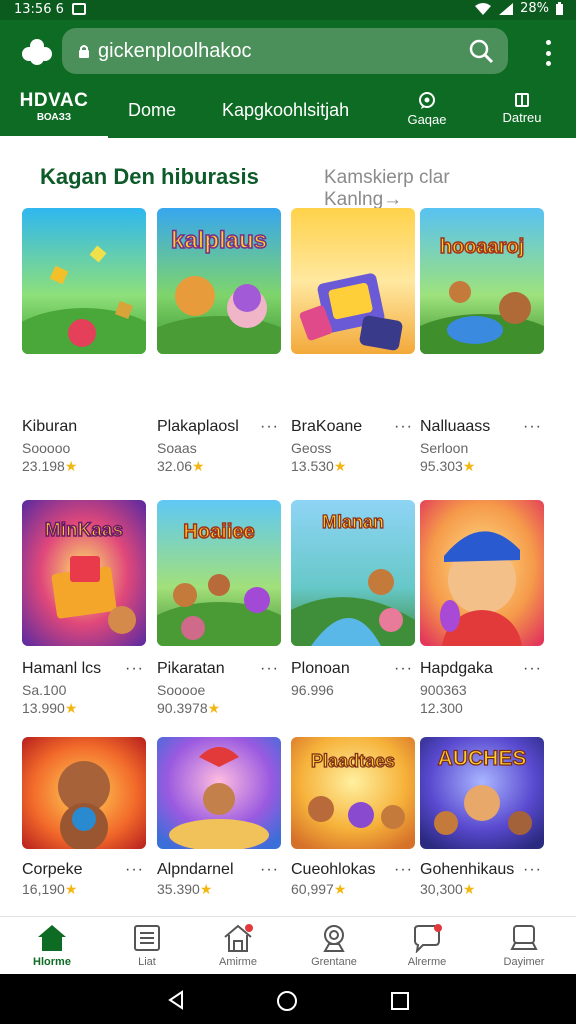 Image resolution: width=576 pixels, height=1024 pixels. I want to click on nav-home: Hlorme, so click(52, 945).